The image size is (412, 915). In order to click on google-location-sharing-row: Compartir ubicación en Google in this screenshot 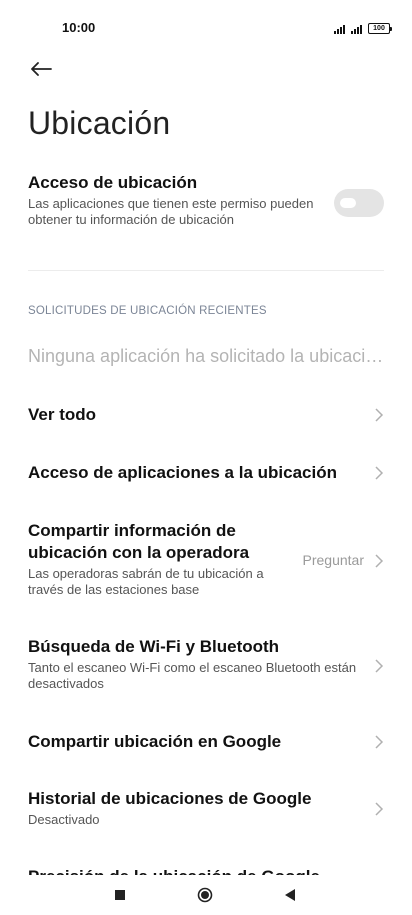, I will do `click(206, 742)`.